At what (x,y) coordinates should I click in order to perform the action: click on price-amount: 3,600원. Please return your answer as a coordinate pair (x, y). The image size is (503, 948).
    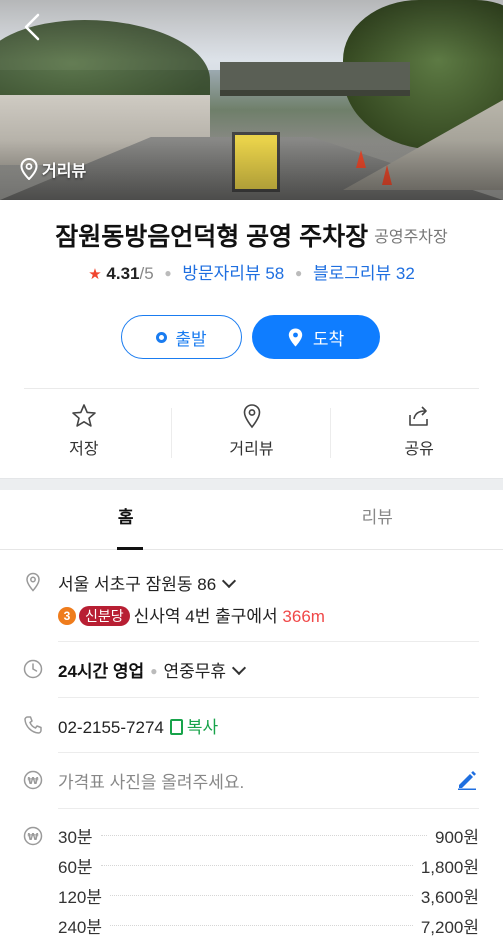
    Looking at the image, I should click on (449, 897).